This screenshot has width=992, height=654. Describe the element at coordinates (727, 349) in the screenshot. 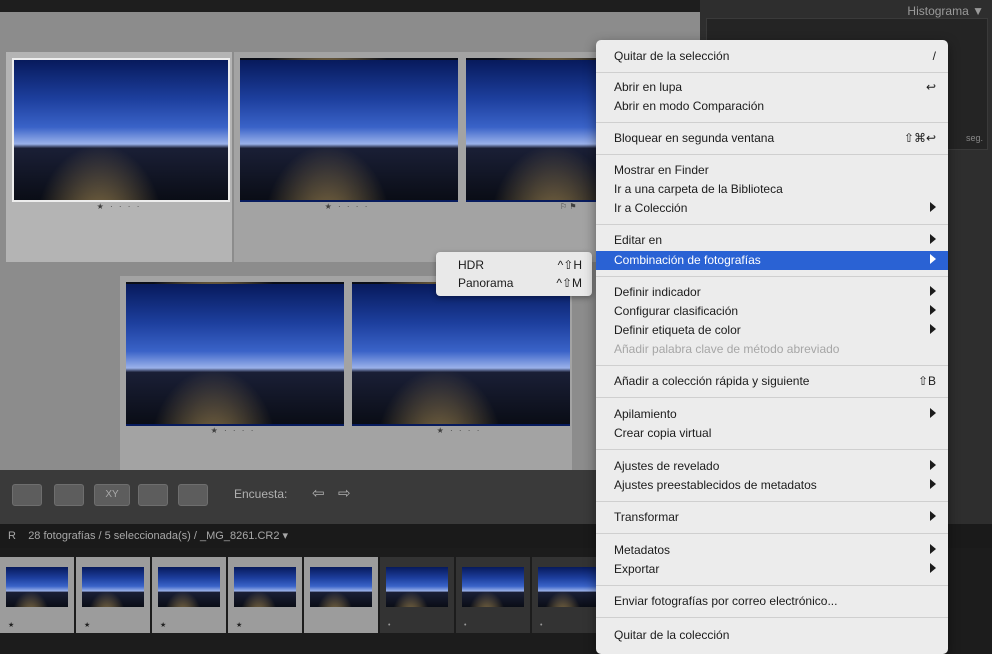

I see `menu-item-label: Añadir palabra clave de método abreviado` at that location.